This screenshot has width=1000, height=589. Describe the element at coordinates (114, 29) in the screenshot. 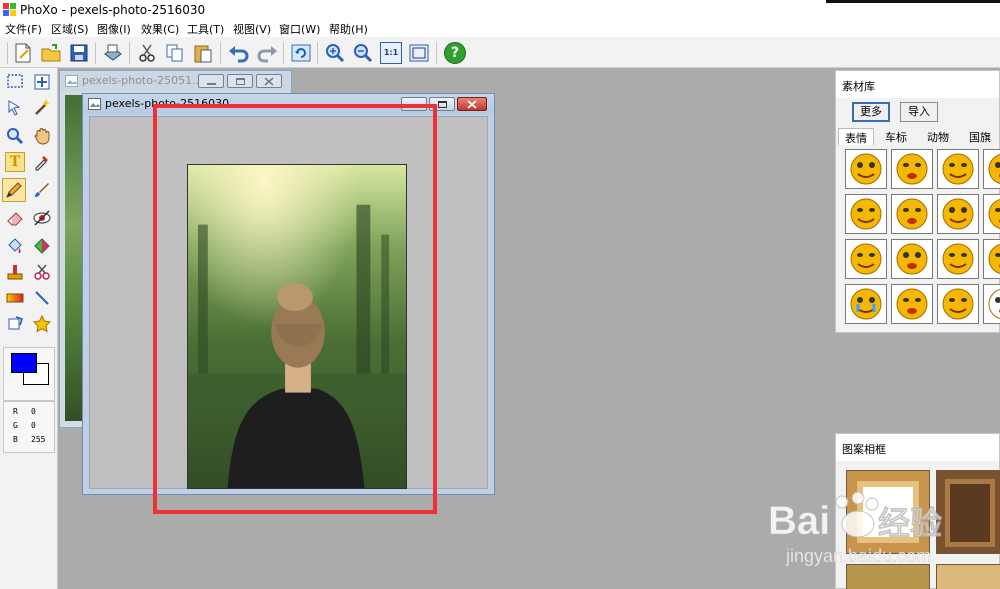

I see `menu-image: 图像(I)` at that location.